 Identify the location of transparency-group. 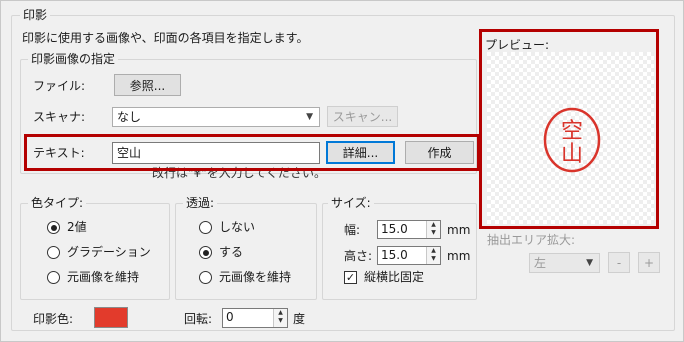
(246, 251).